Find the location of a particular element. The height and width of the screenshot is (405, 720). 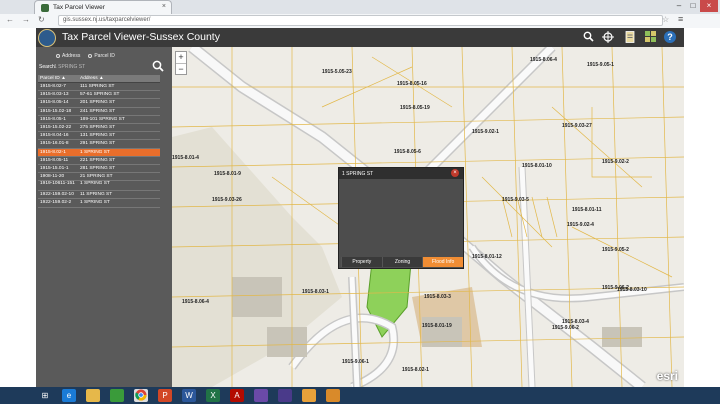

row-parcel-id: 1915-8.02-1 is located at coordinates (53, 152).